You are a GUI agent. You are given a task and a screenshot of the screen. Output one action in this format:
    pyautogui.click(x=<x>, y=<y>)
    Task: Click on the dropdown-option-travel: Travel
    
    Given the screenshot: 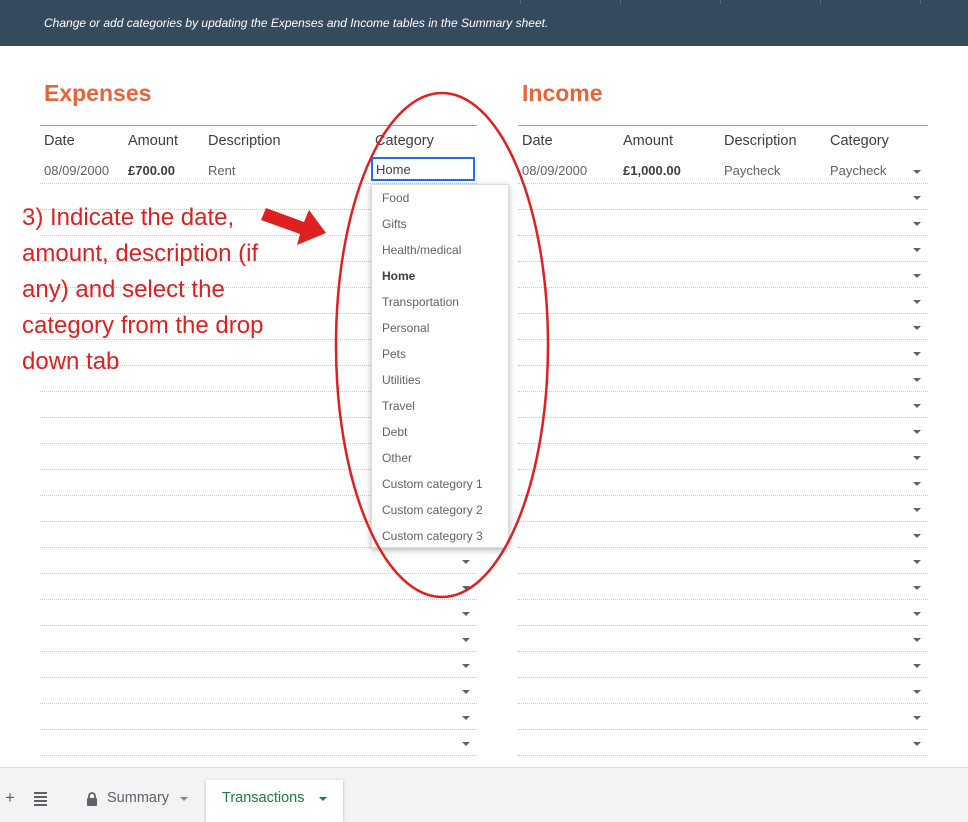 What is the action you would take?
    pyautogui.click(x=440, y=406)
    